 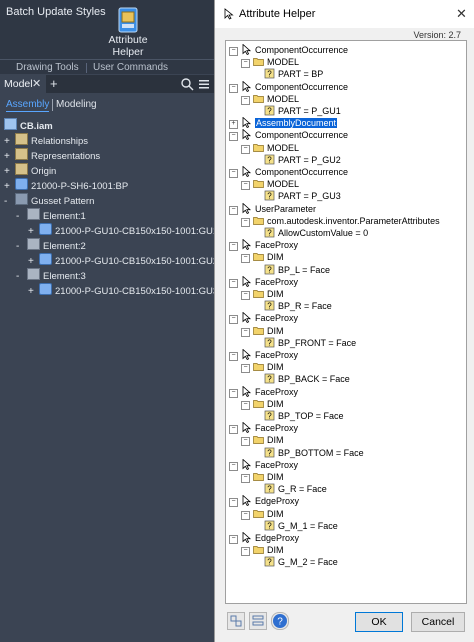 I want to click on attribute-helper-icon, so click(x=128, y=20).